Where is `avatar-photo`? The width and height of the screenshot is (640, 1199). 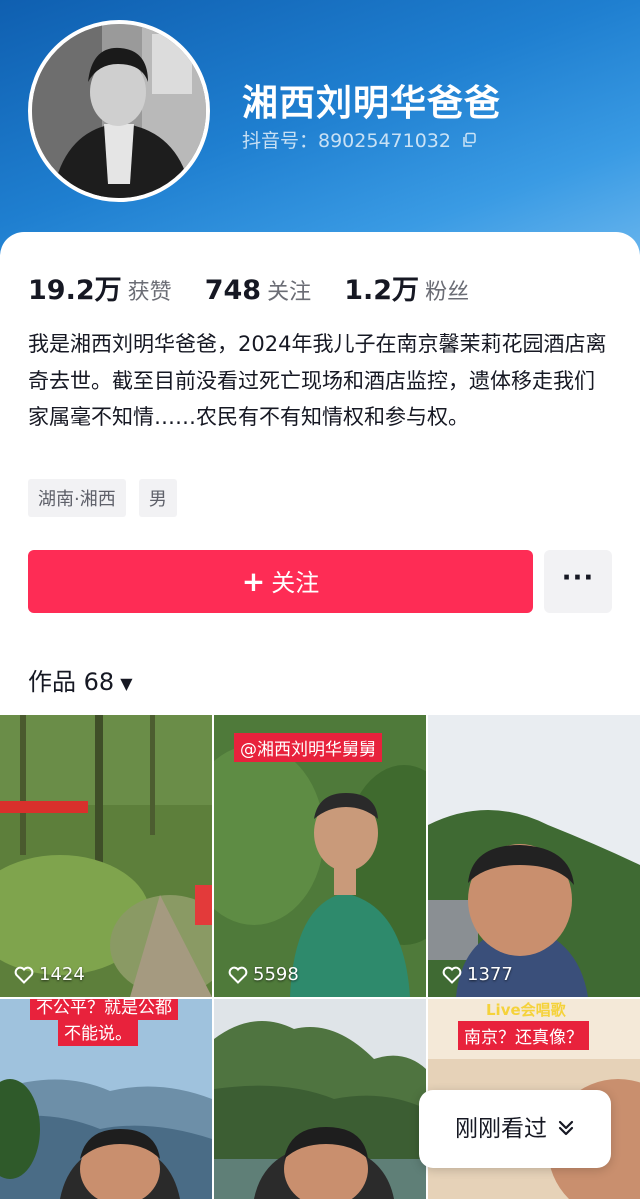
avatar-photo is located at coordinates (119, 111).